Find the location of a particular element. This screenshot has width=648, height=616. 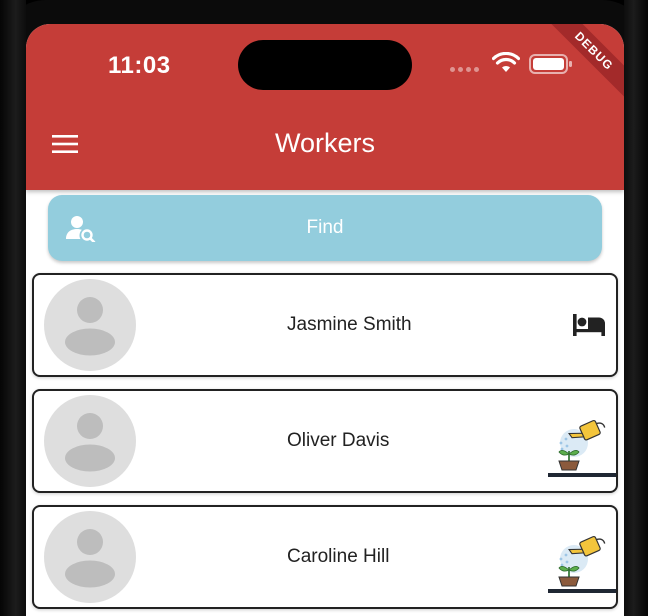

device-frame-left is located at coordinates (13, 308).